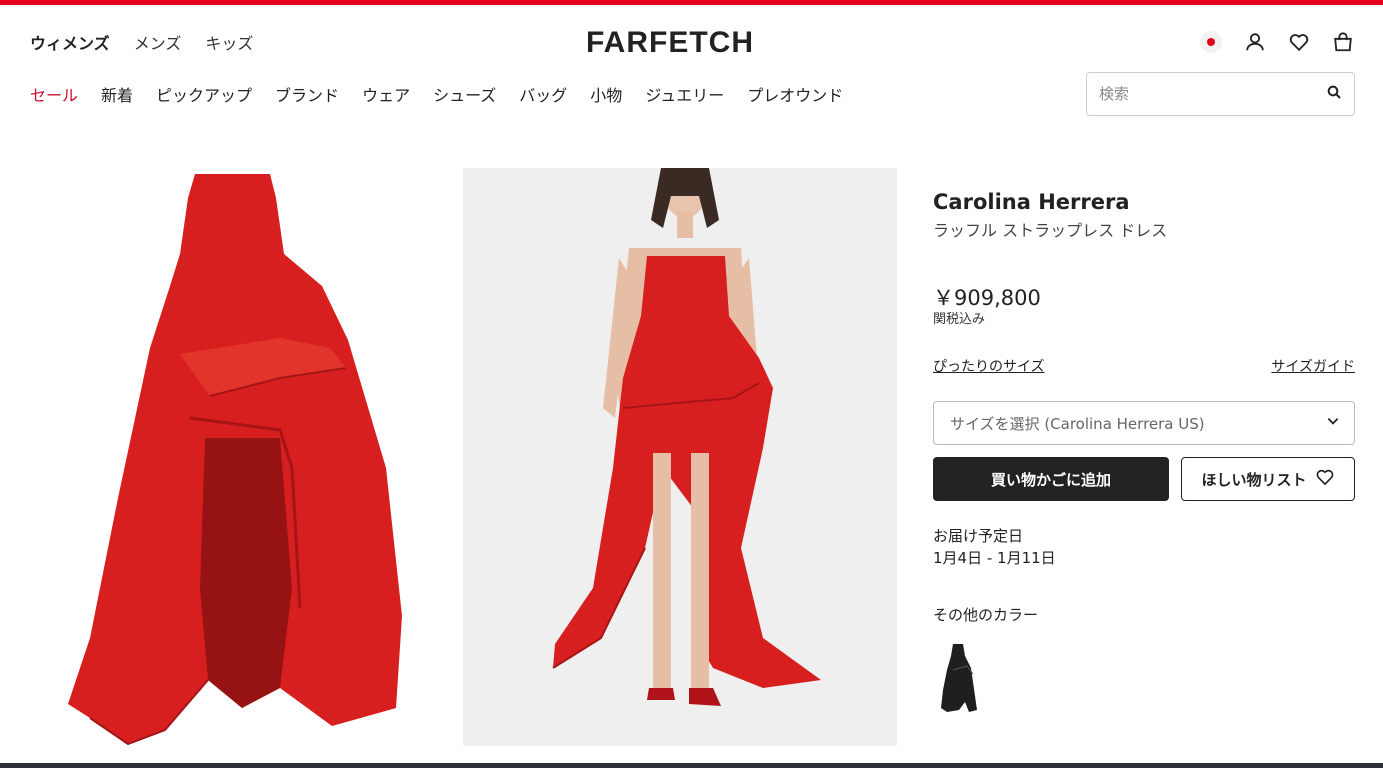  I want to click on farfetch-logo: FARFETCH, so click(670, 43).